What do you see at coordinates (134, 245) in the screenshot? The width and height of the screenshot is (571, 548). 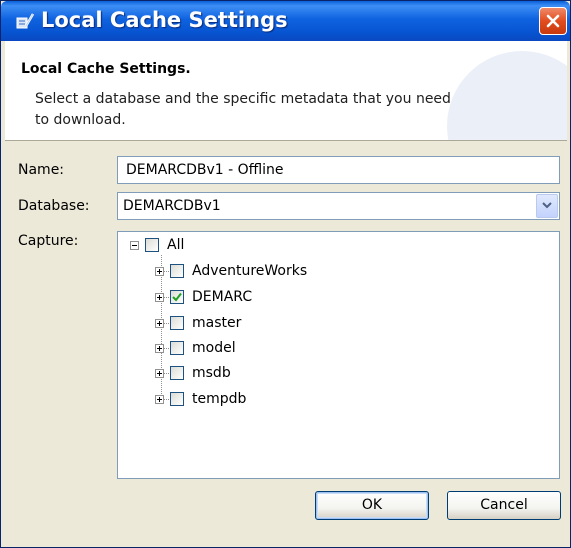 I see `collapse-icon` at bounding box center [134, 245].